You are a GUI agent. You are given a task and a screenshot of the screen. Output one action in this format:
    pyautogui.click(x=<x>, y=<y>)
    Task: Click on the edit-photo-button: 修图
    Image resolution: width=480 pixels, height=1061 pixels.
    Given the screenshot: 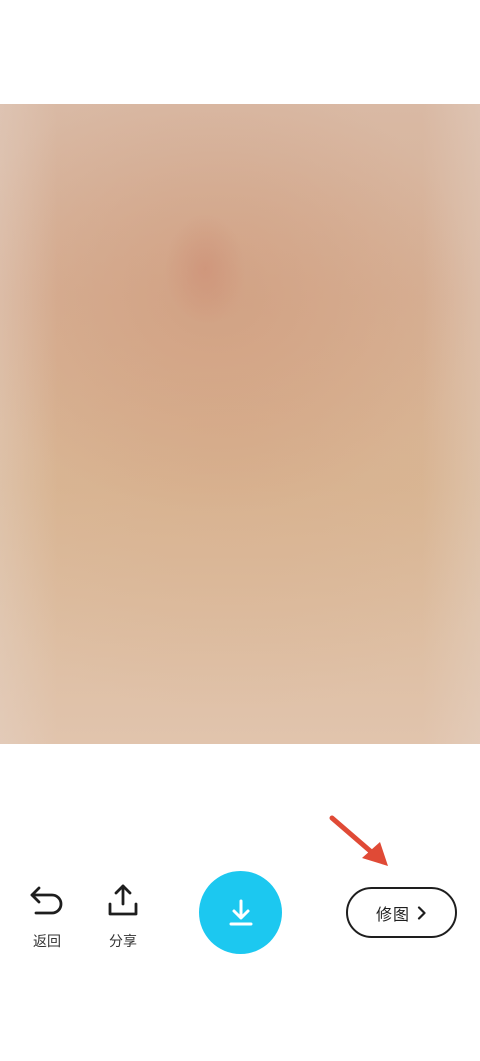 What is the action you would take?
    pyautogui.click(x=401, y=912)
    